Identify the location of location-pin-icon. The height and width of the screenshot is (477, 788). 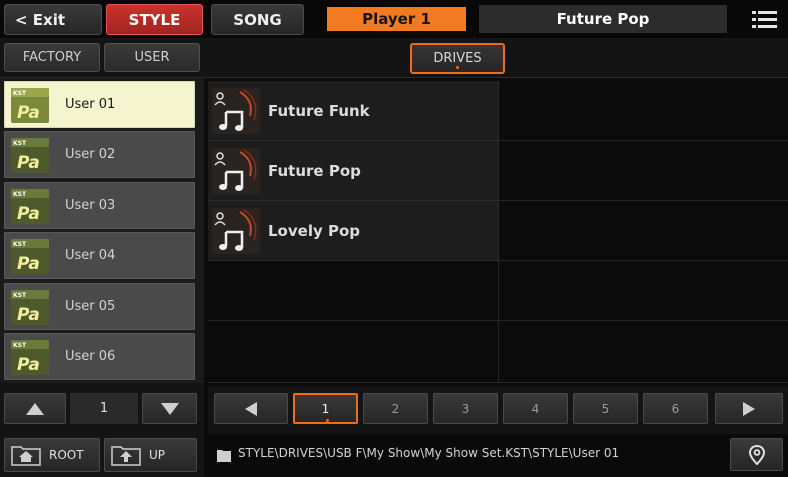
(756, 454).